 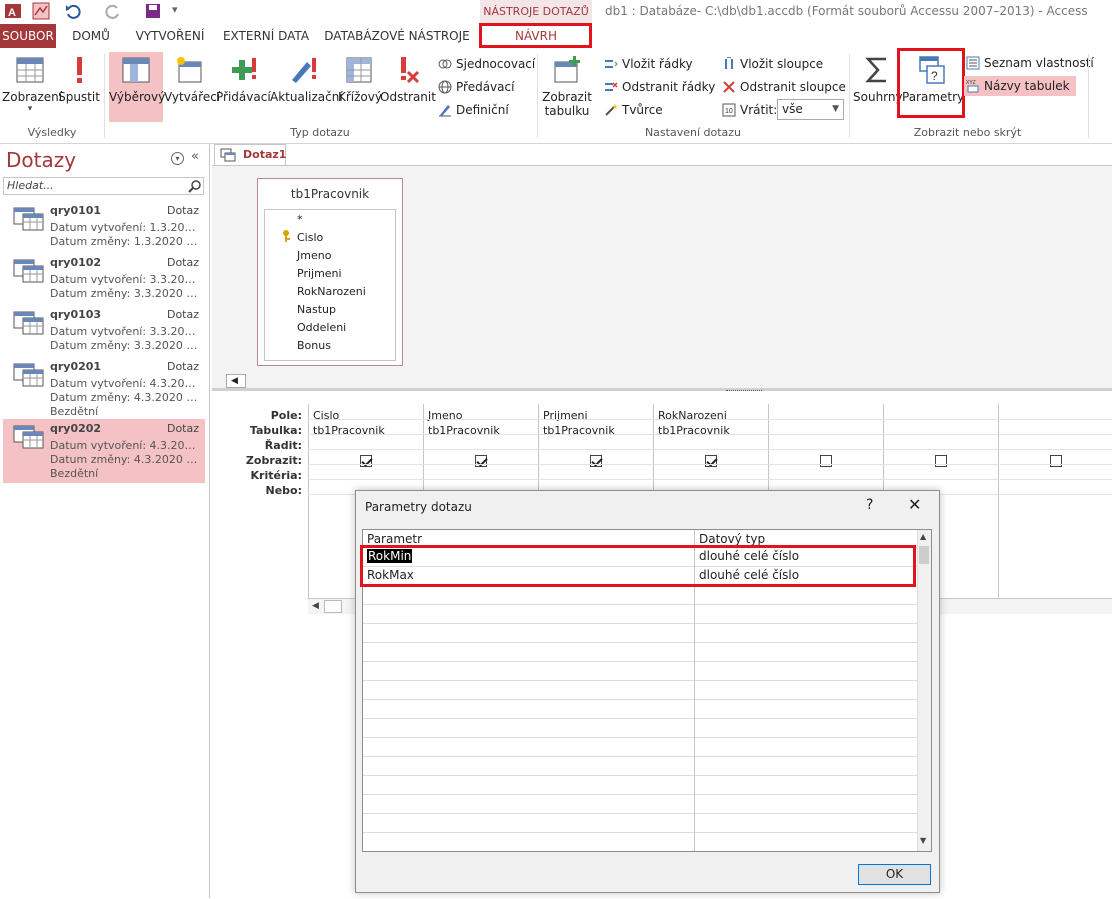 What do you see at coordinates (565, 415) in the screenshot?
I see `grid-field-cell: Prijmeni` at bounding box center [565, 415].